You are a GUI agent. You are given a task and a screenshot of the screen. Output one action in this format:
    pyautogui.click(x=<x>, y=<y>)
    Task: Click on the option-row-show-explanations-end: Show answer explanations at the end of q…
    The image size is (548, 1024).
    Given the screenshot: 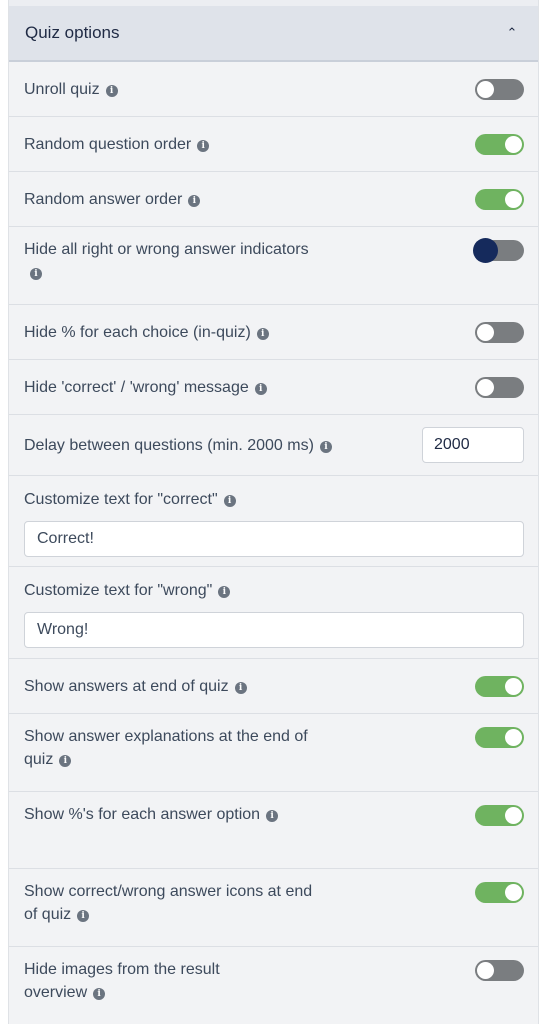 What is the action you would take?
    pyautogui.click(x=273, y=753)
    